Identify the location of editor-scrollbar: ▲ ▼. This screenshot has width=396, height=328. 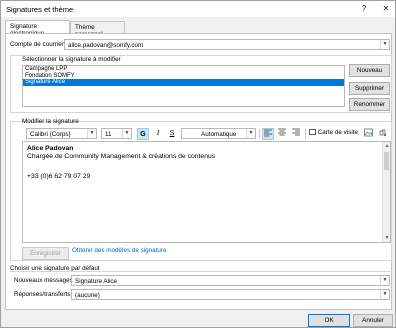
(386, 192).